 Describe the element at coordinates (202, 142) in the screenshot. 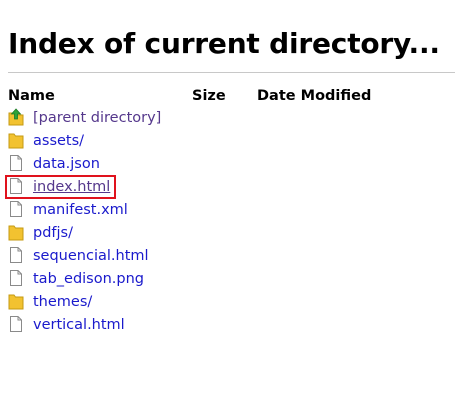

I see `table-row: assets/` at that location.